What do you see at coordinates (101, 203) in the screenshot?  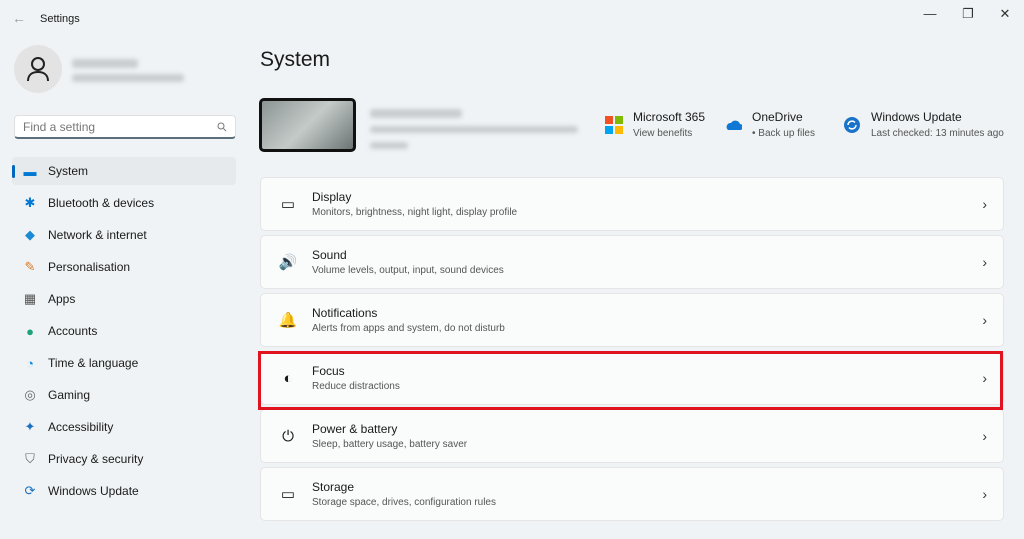 I see `sidebar-item-label: Bluetooth & devices` at bounding box center [101, 203].